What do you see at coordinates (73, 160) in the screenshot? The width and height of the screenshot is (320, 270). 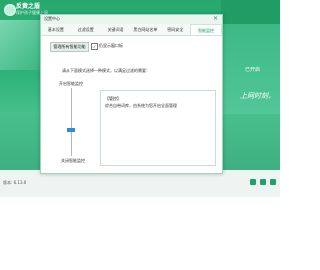 I see `slider-bottom-label: 关闭智能监控` at bounding box center [73, 160].